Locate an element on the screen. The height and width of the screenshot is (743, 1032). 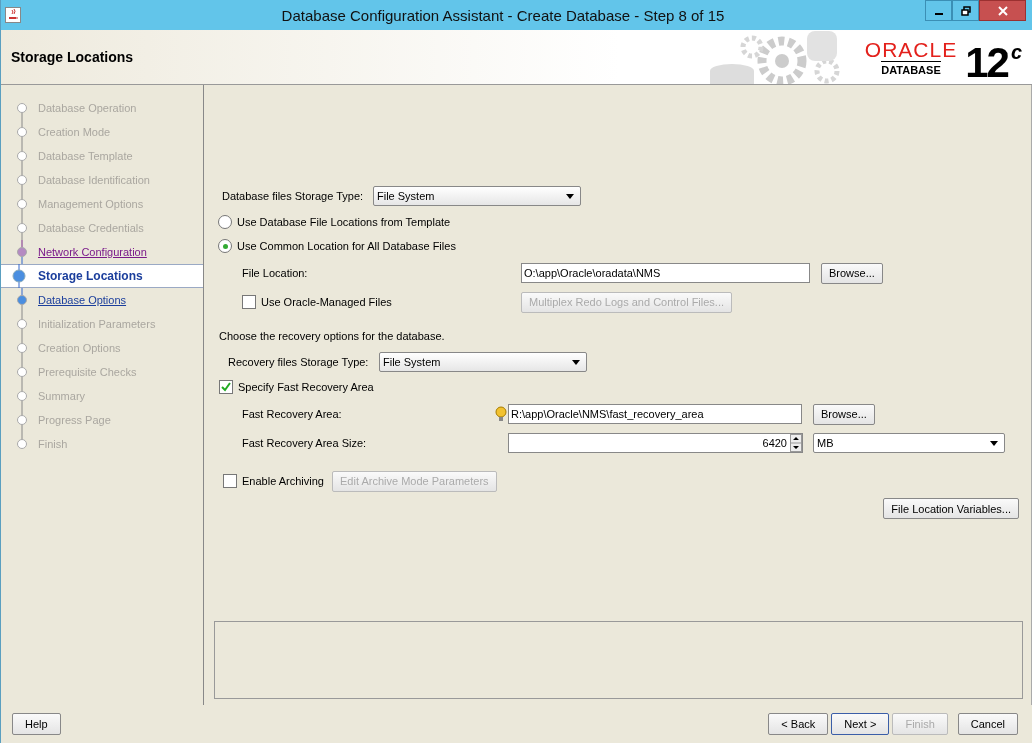
recovery-intro-text: Choose the recovery options for the database. is located at coordinates (332, 336).